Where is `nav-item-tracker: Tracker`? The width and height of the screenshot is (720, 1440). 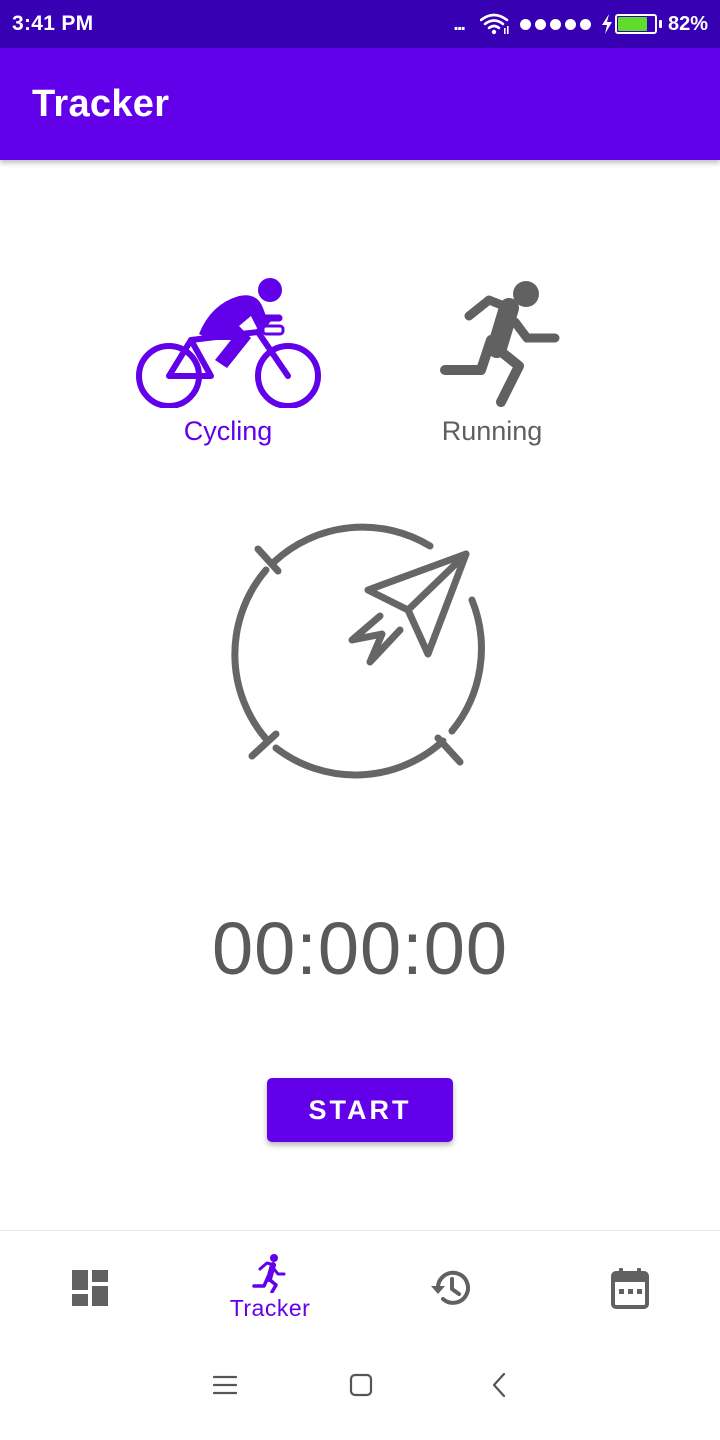 nav-item-tracker: Tracker is located at coordinates (270, 1287).